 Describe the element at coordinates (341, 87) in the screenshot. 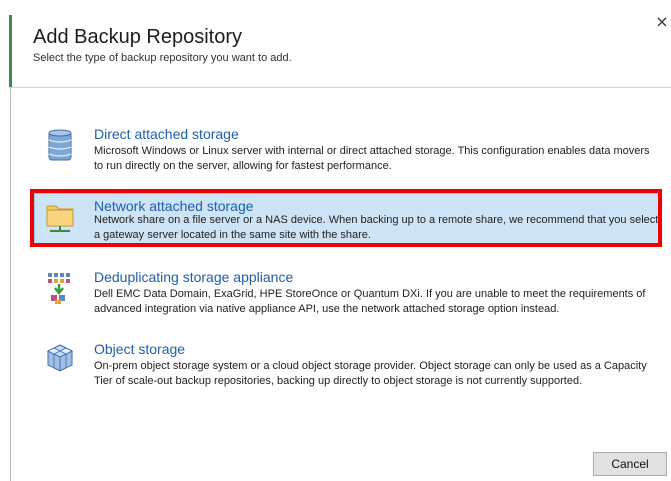

I see `header-divider` at that location.